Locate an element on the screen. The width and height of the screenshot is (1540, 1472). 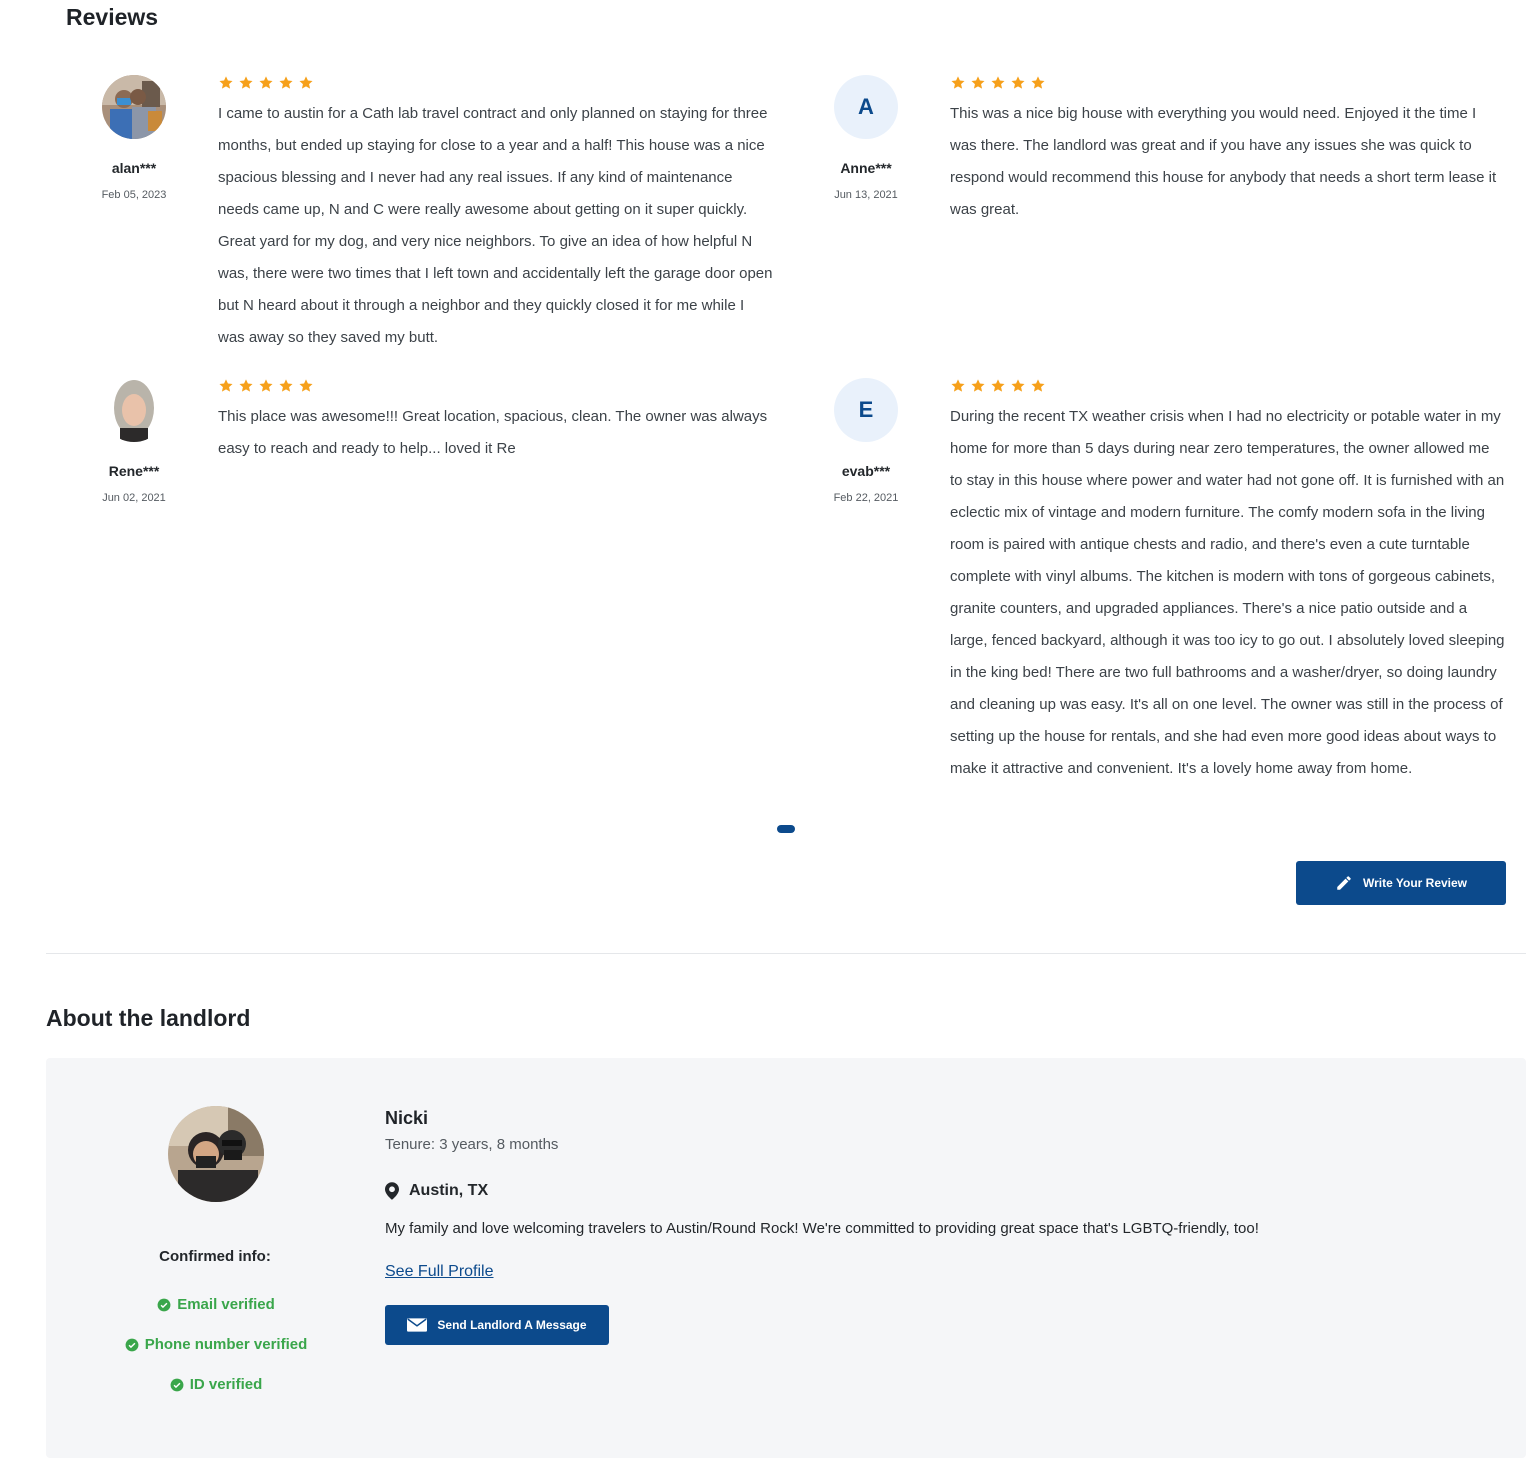
landlord-name: Nicki is located at coordinates (407, 1118).